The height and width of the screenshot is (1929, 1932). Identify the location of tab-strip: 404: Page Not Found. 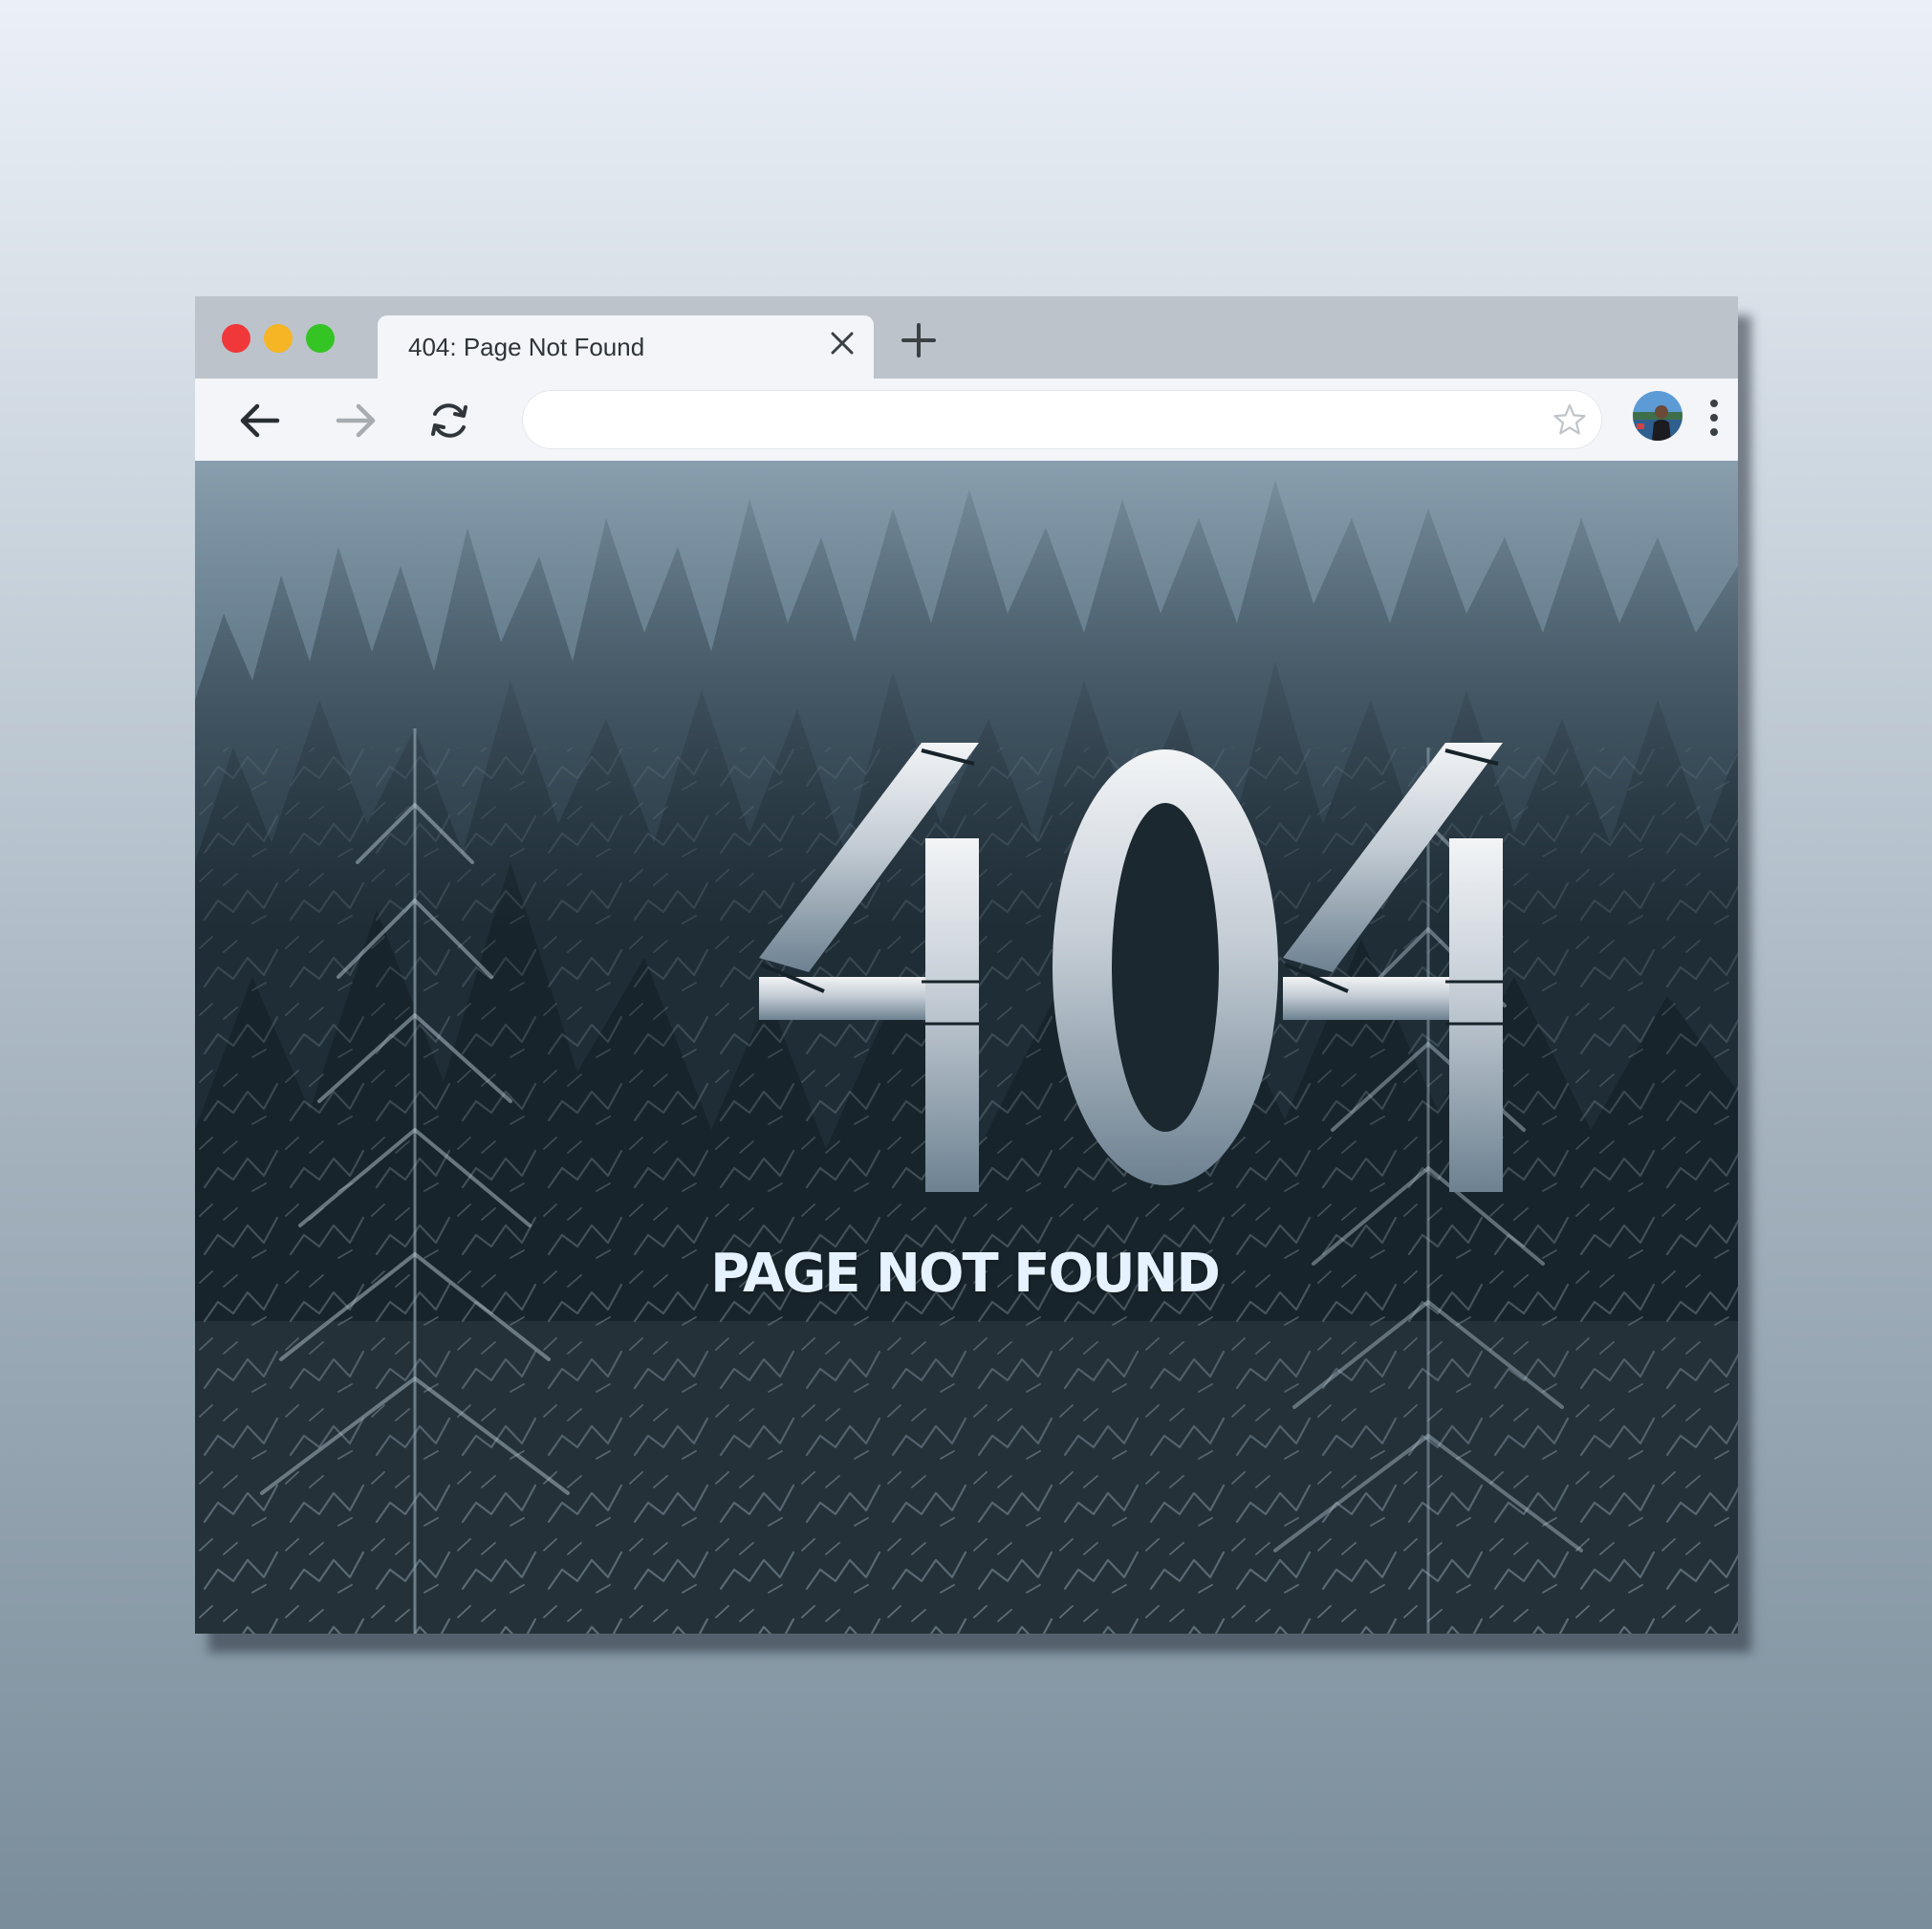
(967, 337).